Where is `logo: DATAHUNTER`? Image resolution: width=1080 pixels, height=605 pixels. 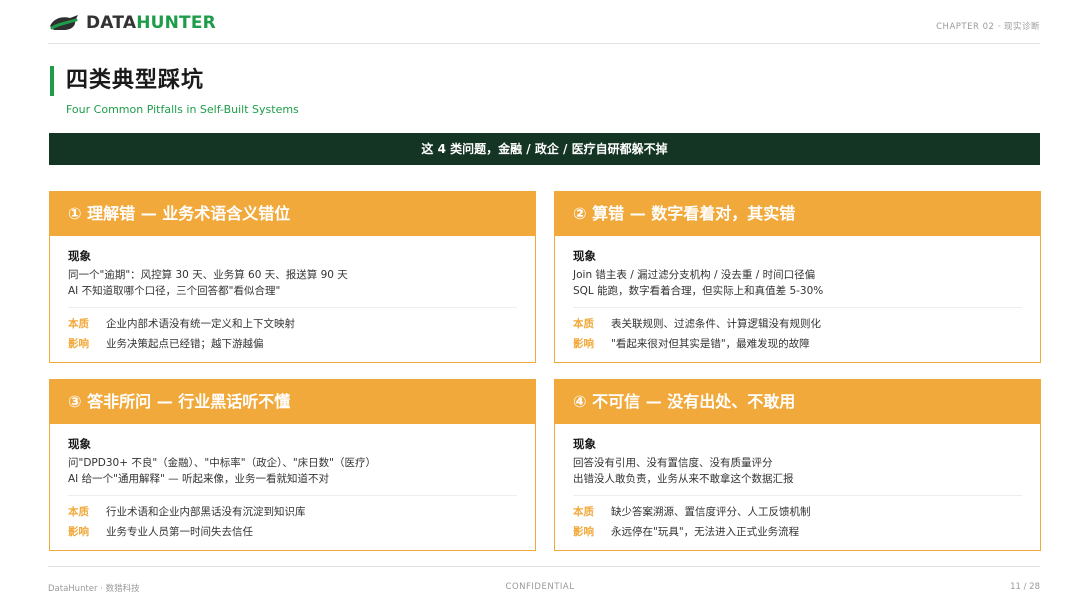 logo: DATAHUNTER is located at coordinates (132, 23).